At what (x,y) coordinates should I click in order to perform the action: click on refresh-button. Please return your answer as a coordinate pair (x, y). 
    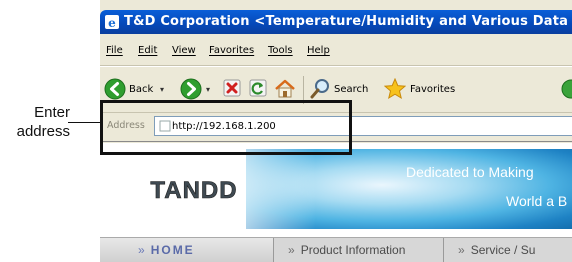
    Looking at the image, I should click on (259, 90).